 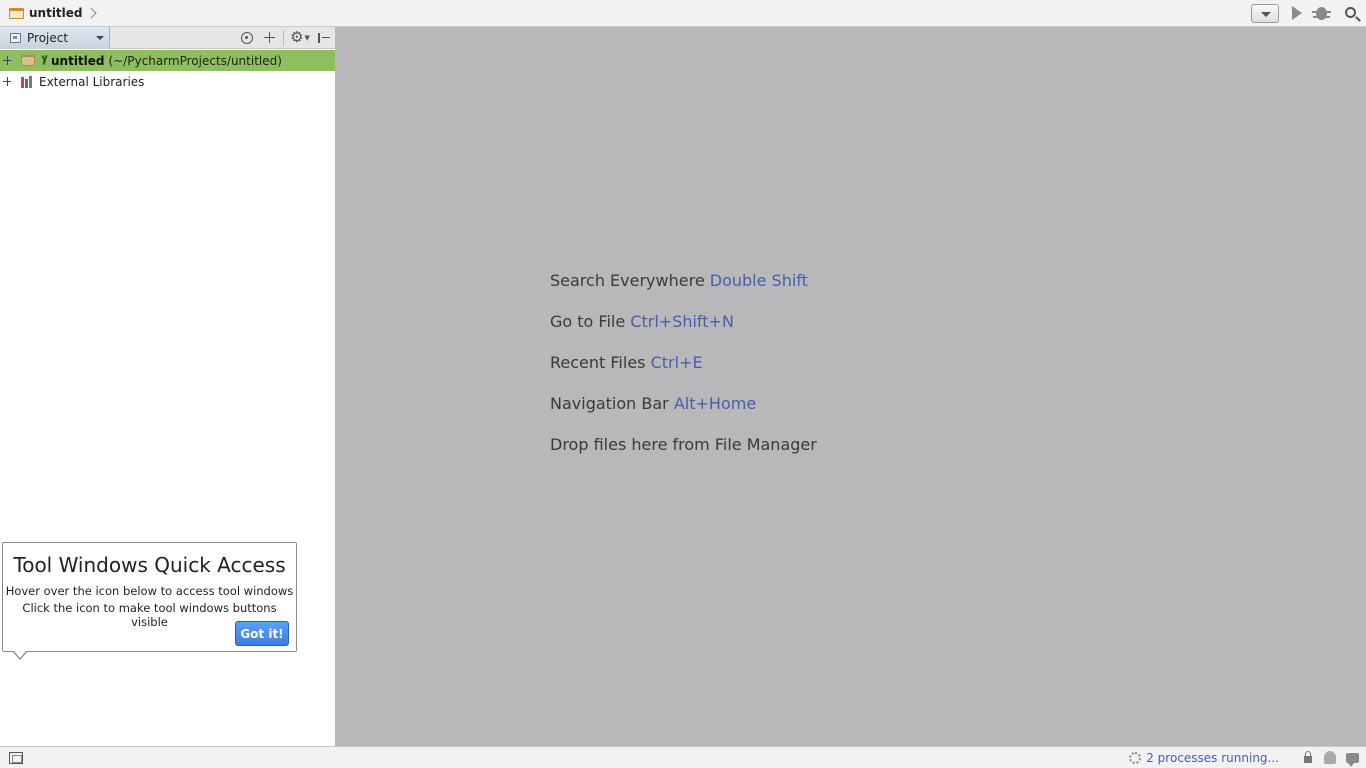 I want to click on hint-shortcut: Ctrl+E, so click(x=676, y=362).